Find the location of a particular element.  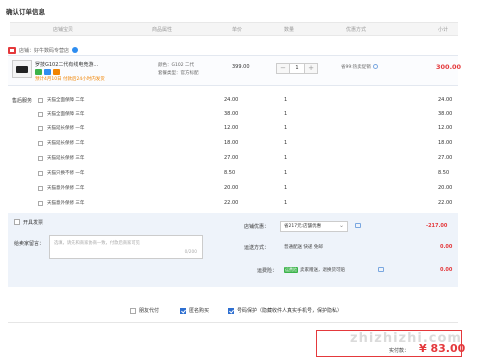

service-subtotal: 38.00 is located at coordinates (445, 114).